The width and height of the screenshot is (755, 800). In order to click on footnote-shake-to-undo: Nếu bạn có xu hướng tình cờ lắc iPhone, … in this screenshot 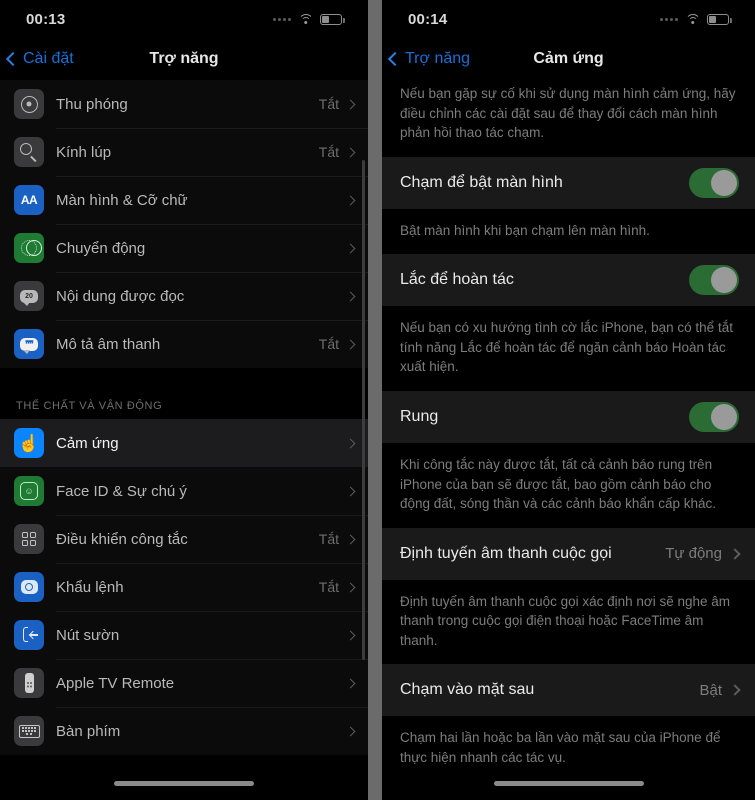, I will do `click(566, 347)`.